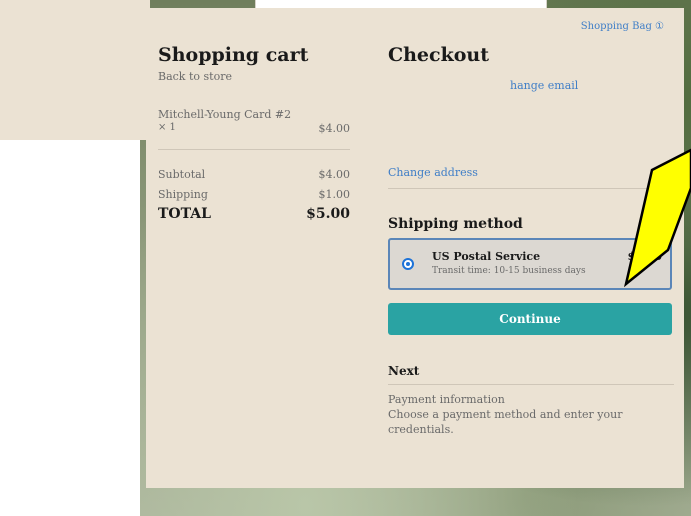 The image size is (691, 516). What do you see at coordinates (254, 214) in the screenshot?
I see `total-row: TOTAL $5.00` at bounding box center [254, 214].